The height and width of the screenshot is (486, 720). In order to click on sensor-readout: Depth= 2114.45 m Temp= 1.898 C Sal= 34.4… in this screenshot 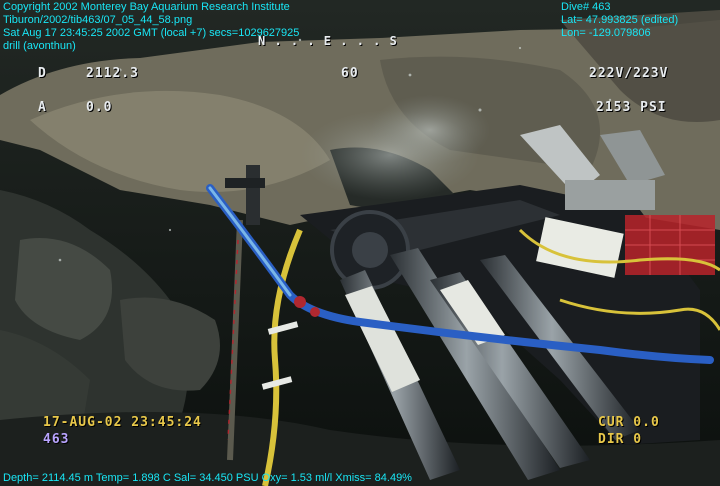, I will do `click(207, 478)`.